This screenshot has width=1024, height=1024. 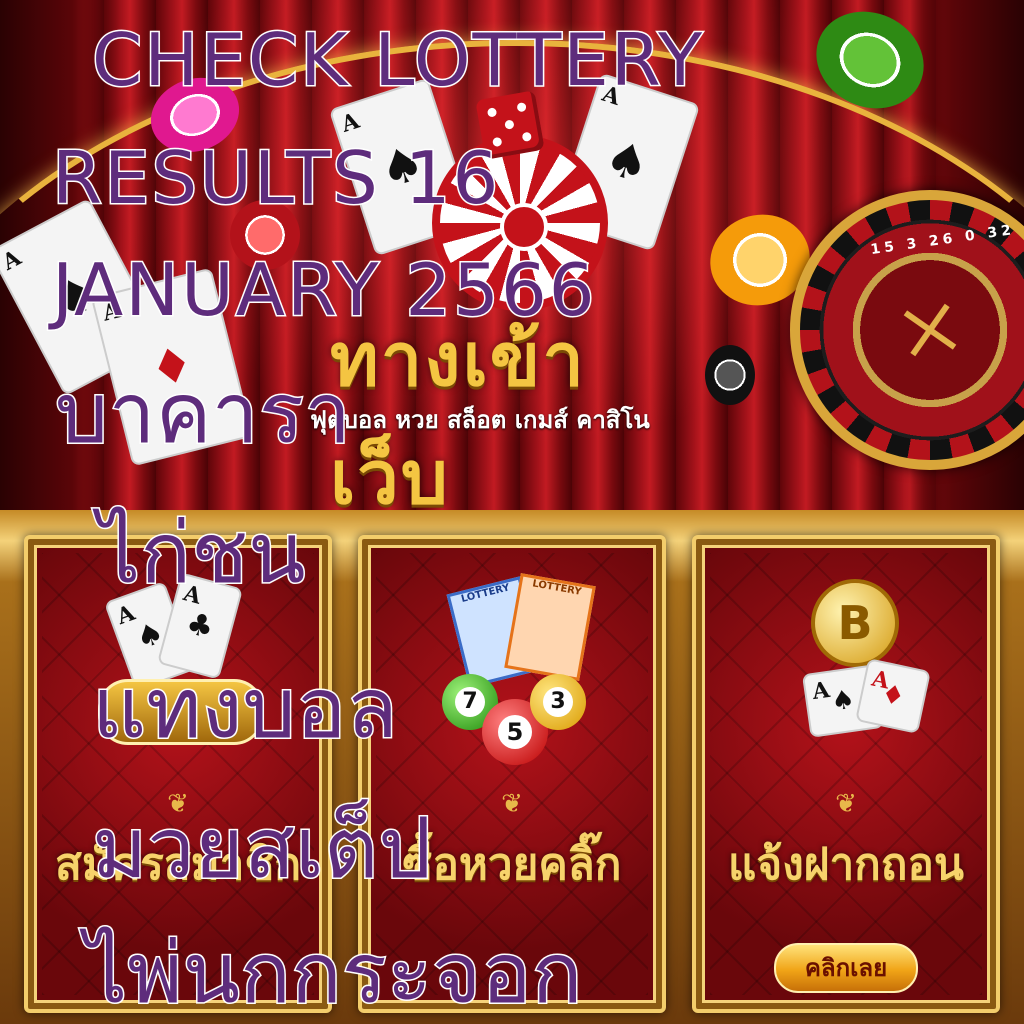 I want to click on panel-title: ซื้อหวยคลิ๊ก, so click(x=512, y=864).